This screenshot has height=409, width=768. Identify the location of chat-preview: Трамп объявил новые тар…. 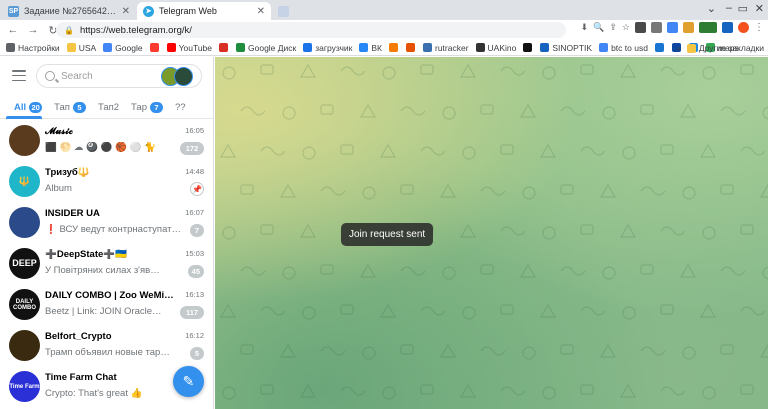
(107, 352).